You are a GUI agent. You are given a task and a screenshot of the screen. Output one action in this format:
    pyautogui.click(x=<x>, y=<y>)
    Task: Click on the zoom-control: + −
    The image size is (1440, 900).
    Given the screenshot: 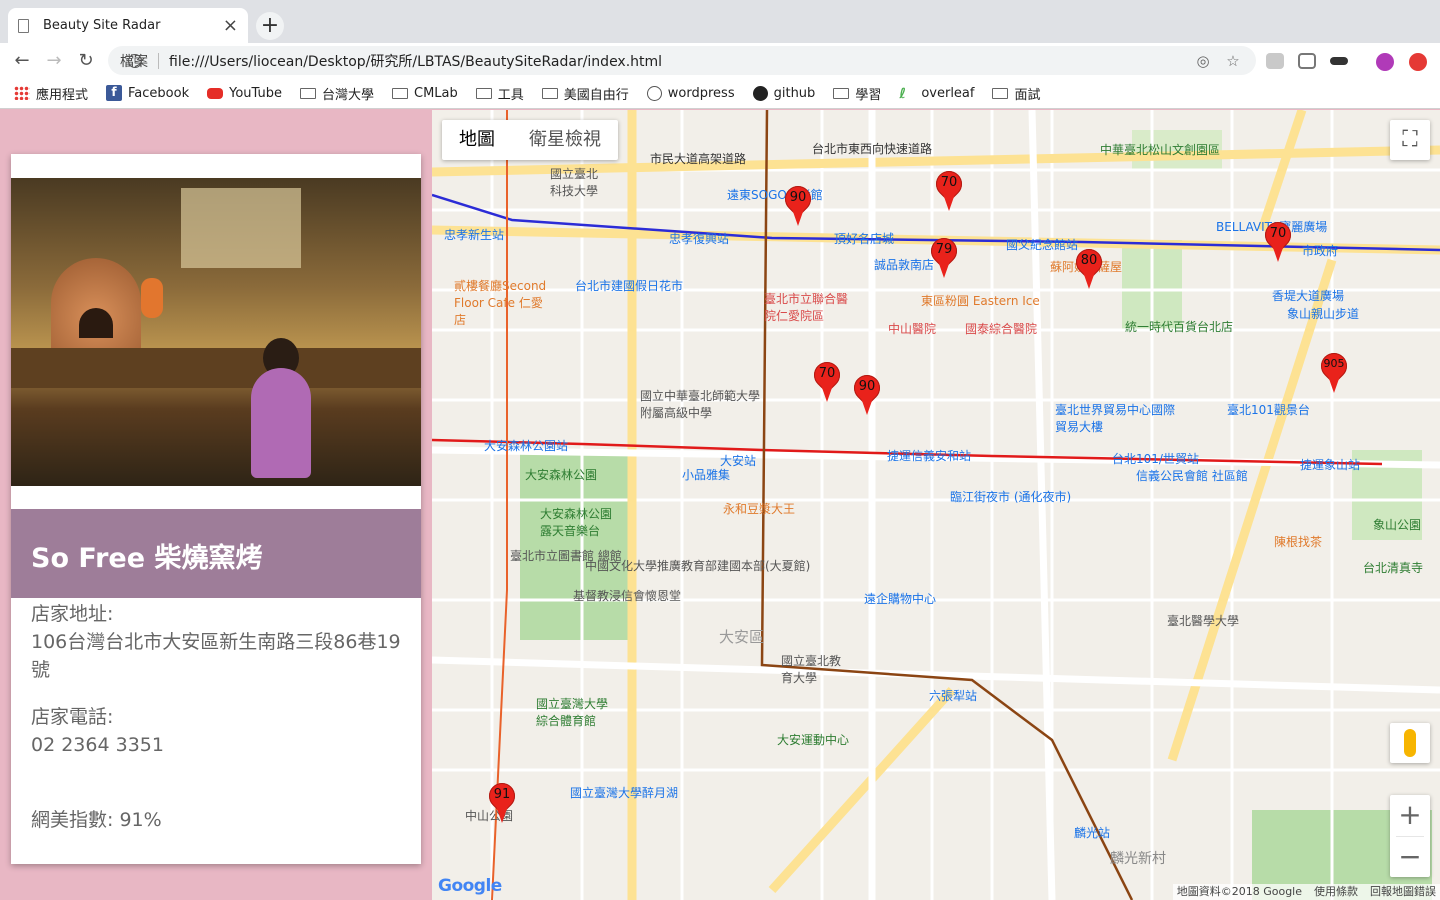 What is the action you would take?
    pyautogui.click(x=1410, y=836)
    